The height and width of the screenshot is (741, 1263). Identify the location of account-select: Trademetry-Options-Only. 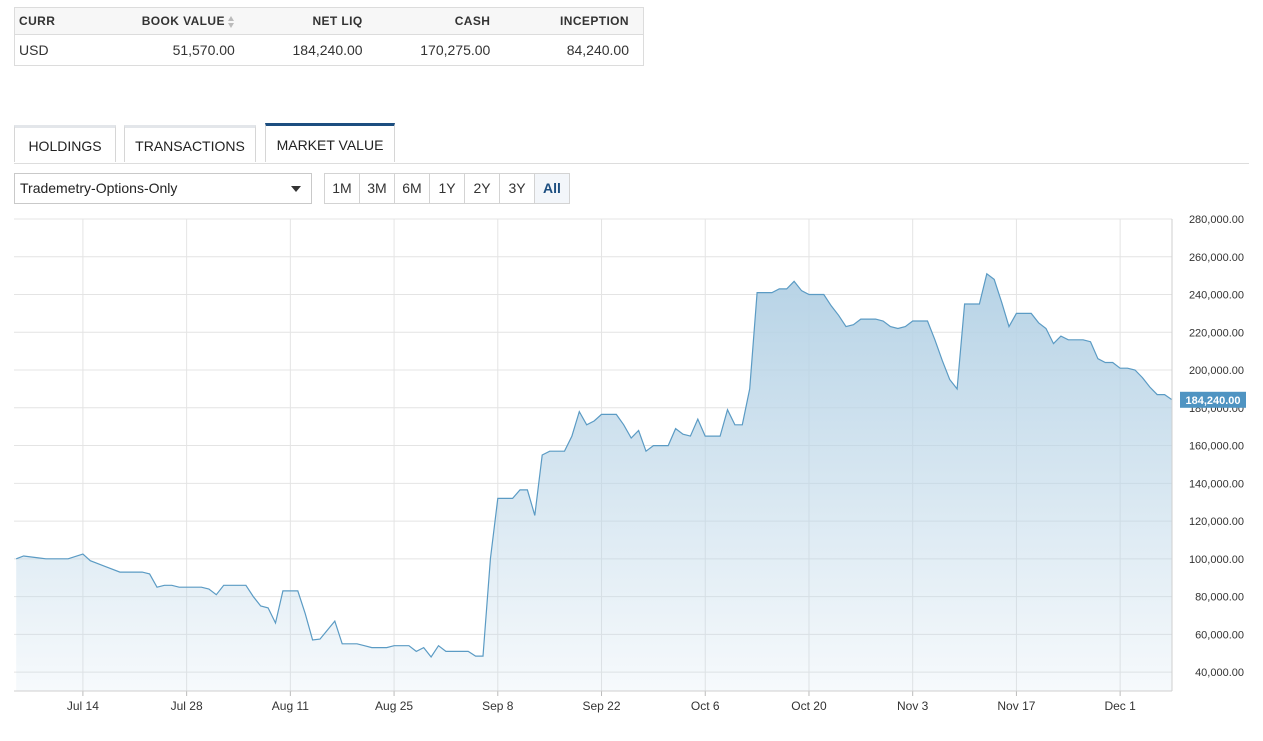
(163, 188).